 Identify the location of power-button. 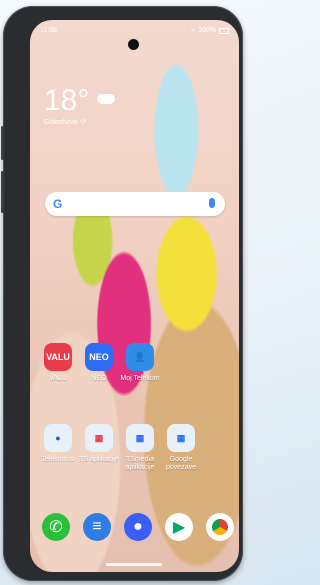
(2, 192).